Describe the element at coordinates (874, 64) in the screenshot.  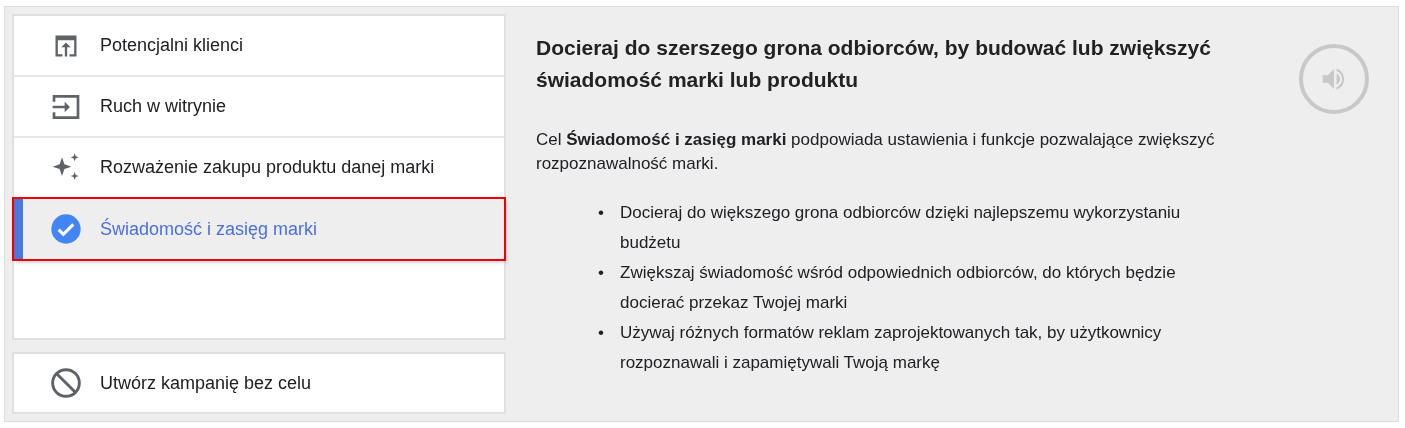
I see `detail-heading: Docieraj do szerszego grona odbiorców, by budować lub zwiększyć świadomość marki lub produktu` at that location.